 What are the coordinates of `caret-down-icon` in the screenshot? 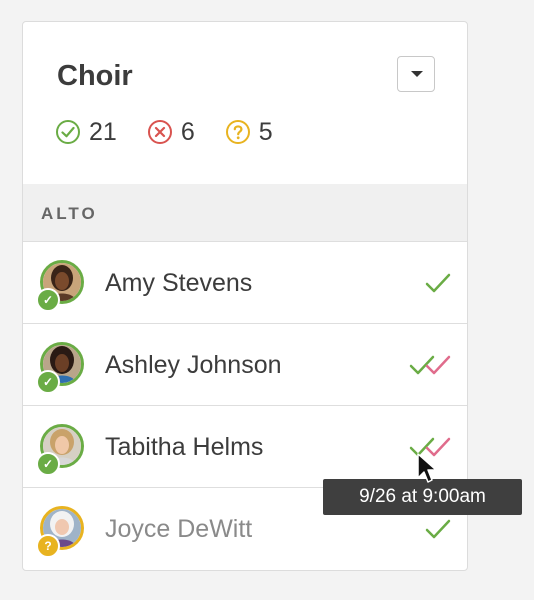 It's located at (417, 74).